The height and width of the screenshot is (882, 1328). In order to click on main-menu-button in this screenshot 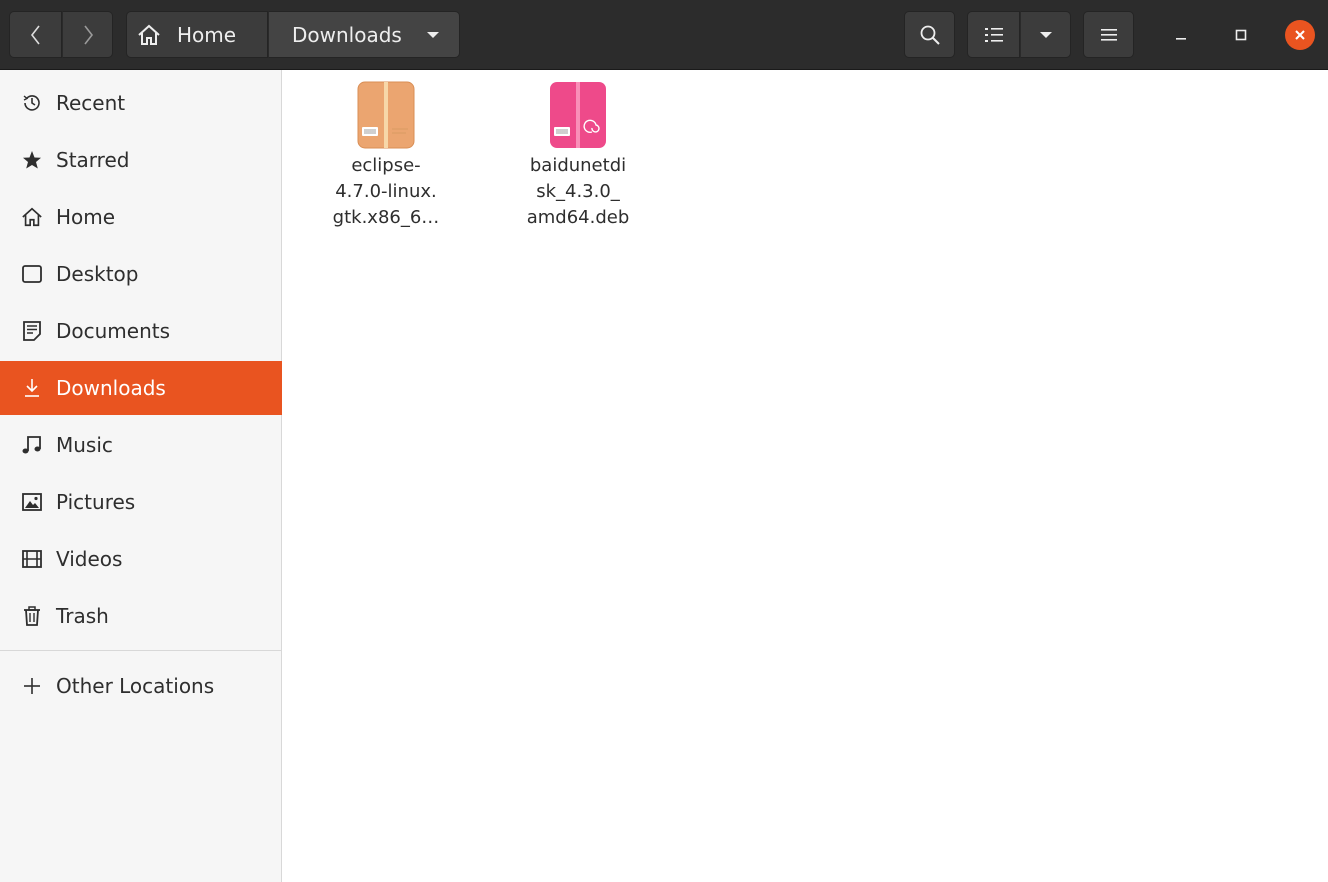, I will do `click(1108, 34)`.